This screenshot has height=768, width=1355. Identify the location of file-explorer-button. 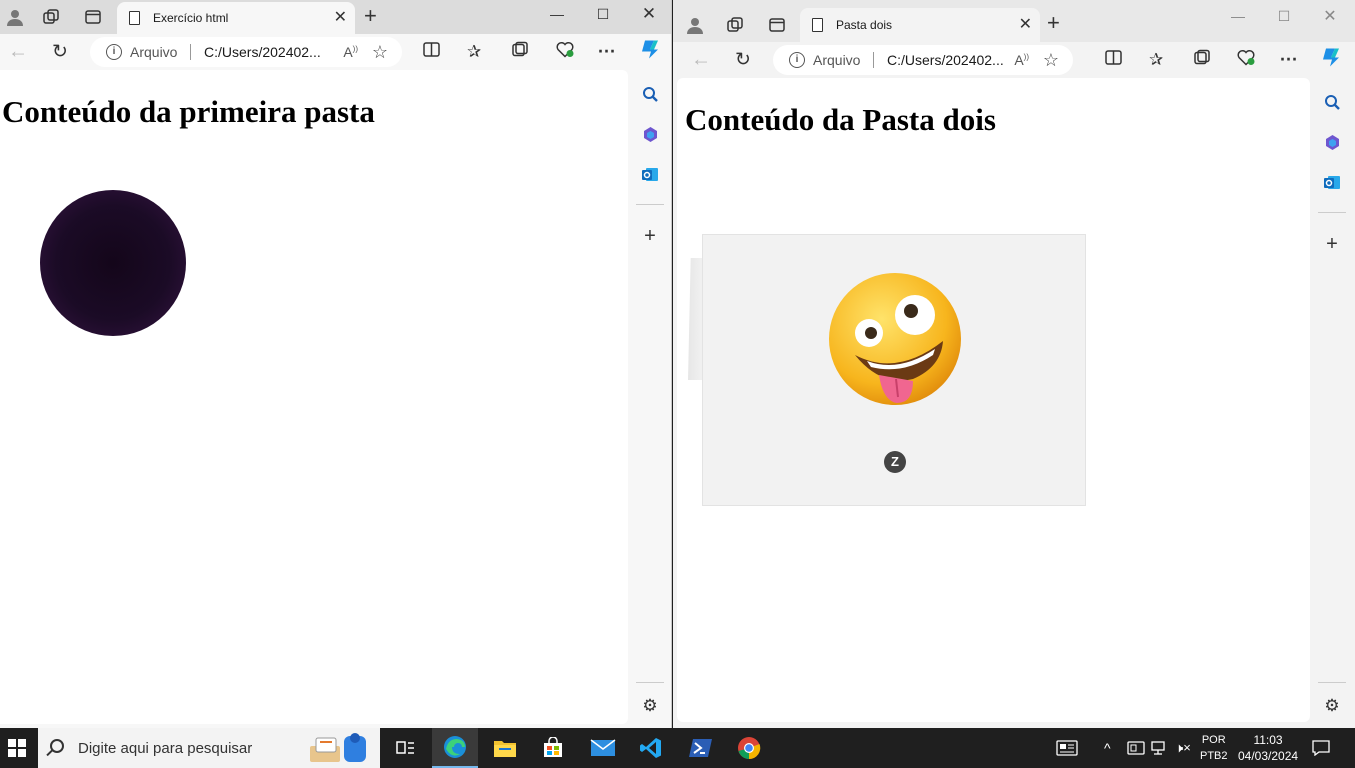
(505, 748).